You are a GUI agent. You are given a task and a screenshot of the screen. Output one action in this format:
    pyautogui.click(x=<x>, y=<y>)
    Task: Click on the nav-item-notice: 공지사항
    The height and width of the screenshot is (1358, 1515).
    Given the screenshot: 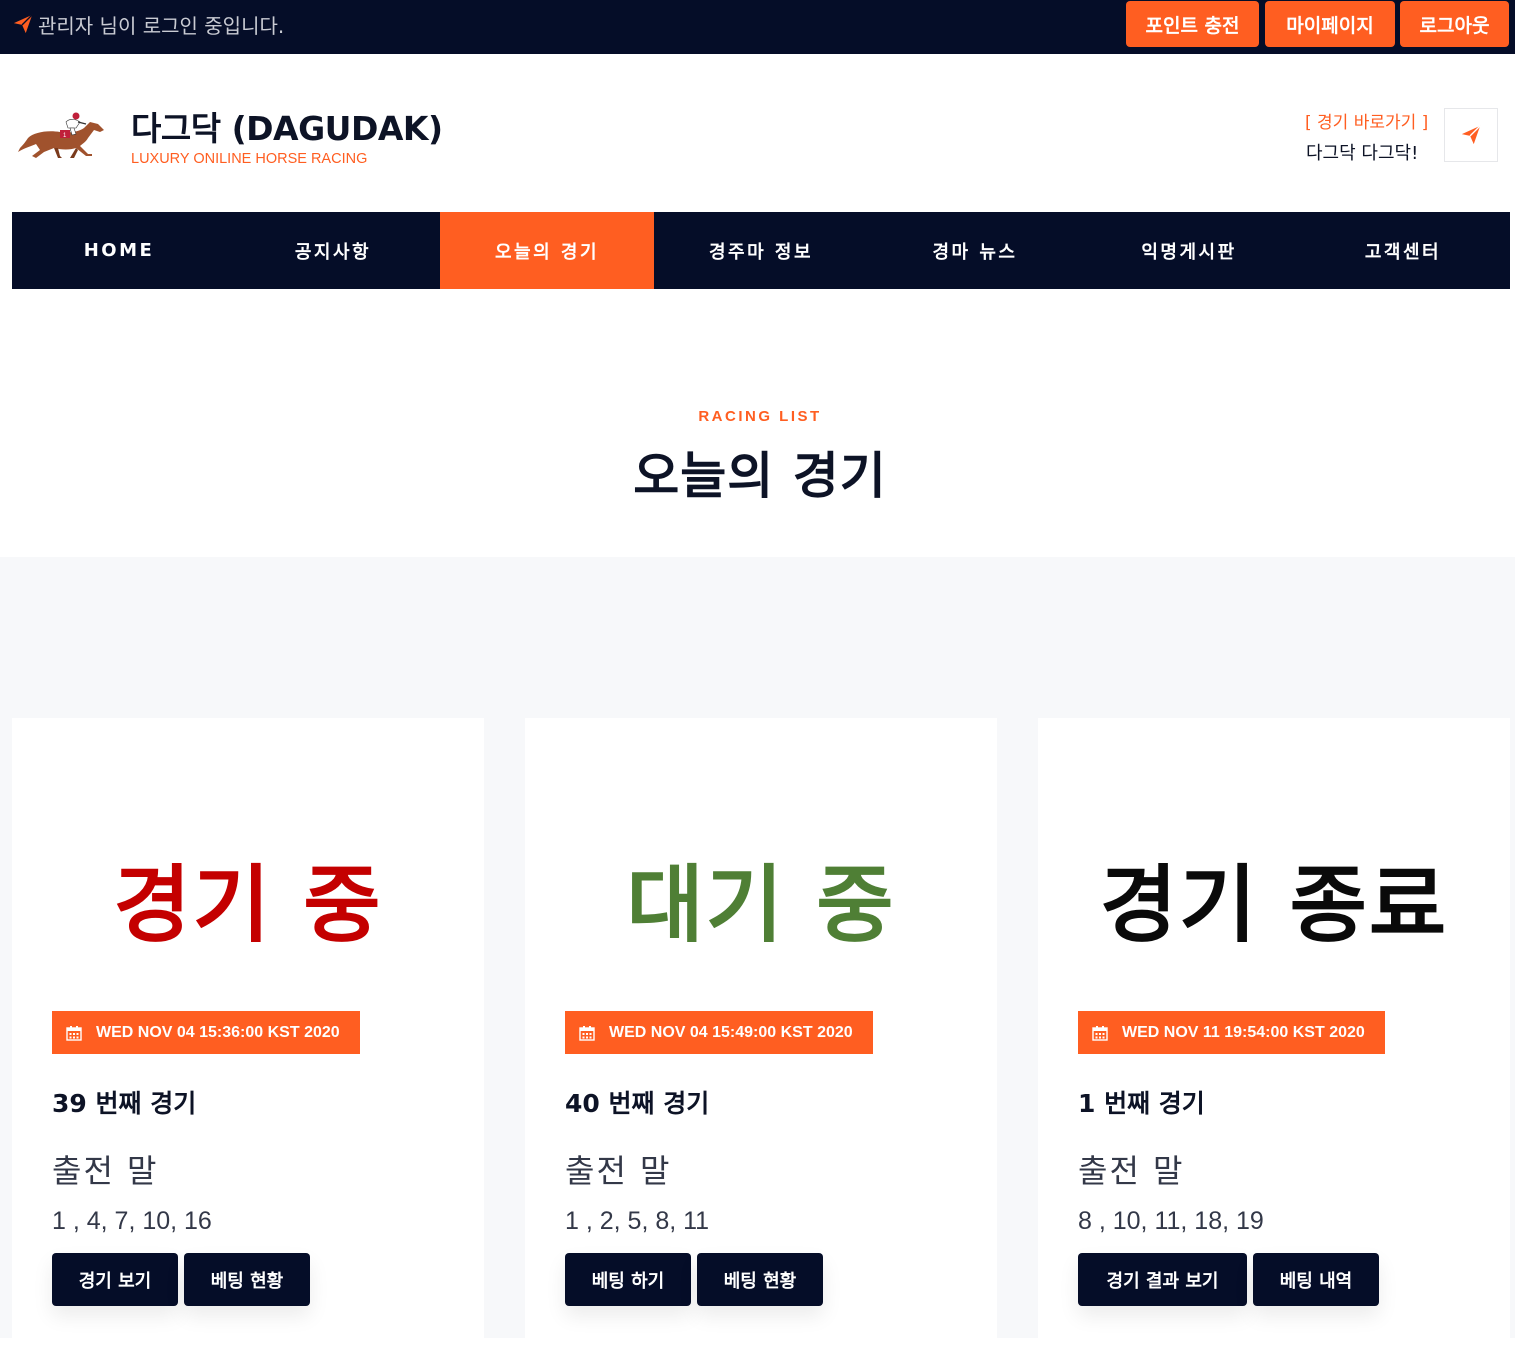 What is the action you would take?
    pyautogui.click(x=333, y=250)
    